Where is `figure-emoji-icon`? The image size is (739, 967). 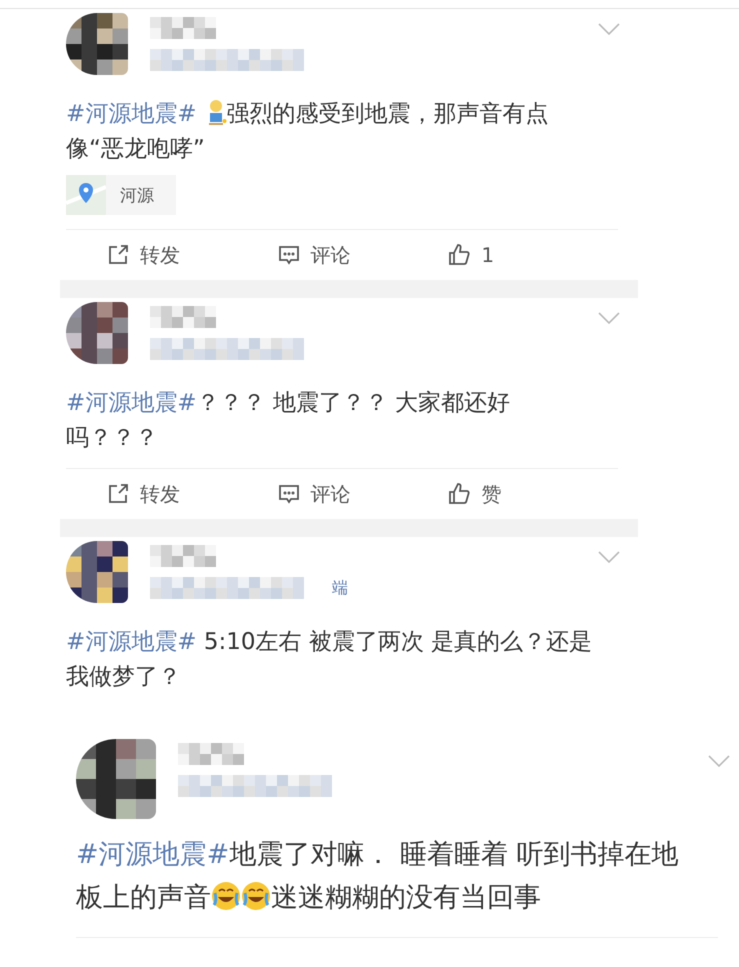
figure-emoji-icon is located at coordinates (216, 112).